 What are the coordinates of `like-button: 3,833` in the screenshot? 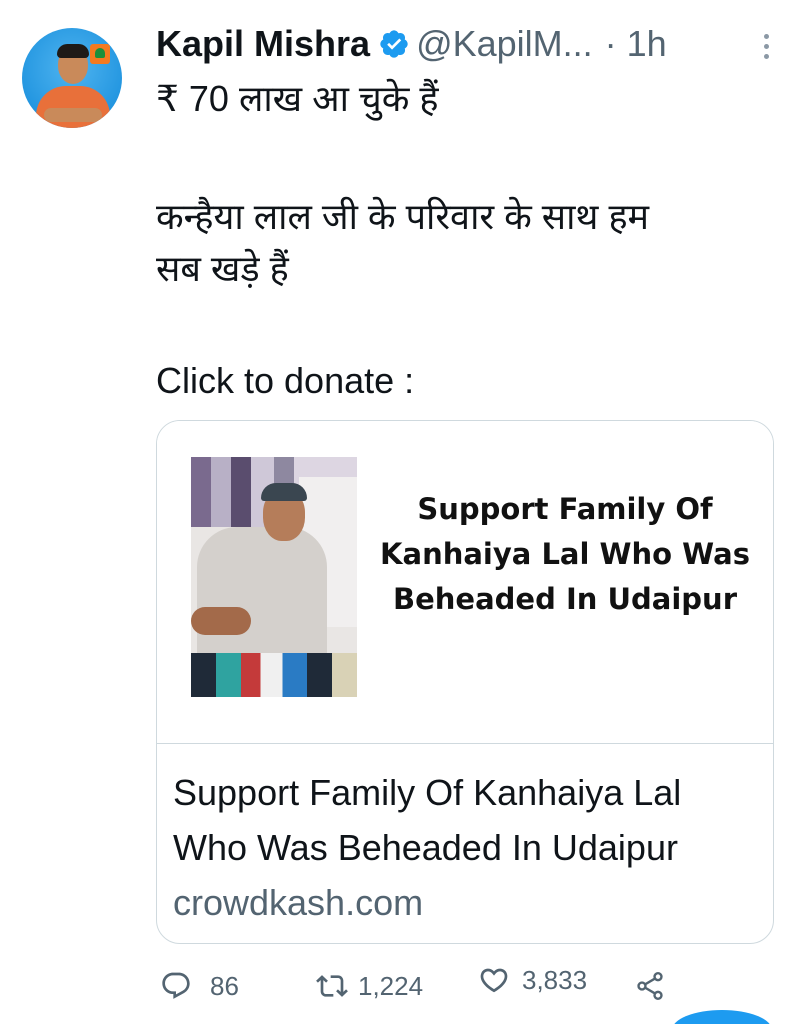 It's located at (532, 980).